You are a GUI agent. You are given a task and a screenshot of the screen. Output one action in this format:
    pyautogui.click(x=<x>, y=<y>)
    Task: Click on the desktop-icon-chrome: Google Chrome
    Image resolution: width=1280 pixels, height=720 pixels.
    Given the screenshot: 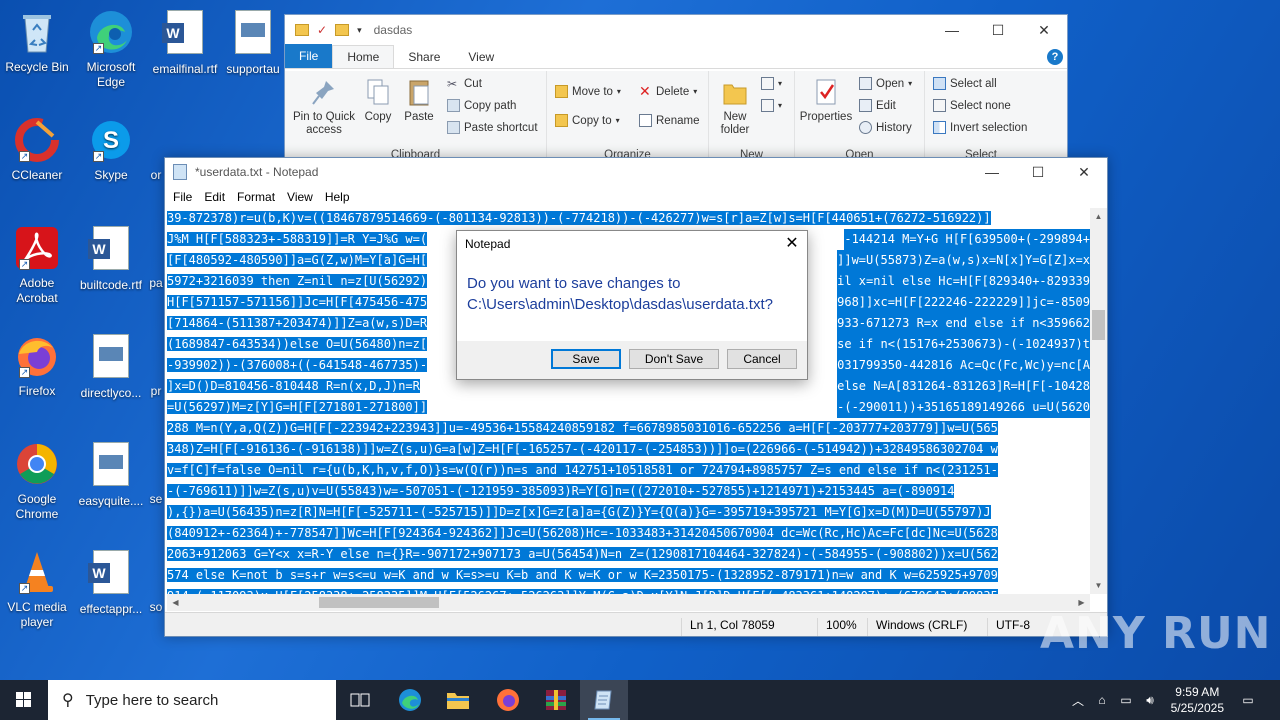 What is the action you would take?
    pyautogui.click(x=37, y=481)
    